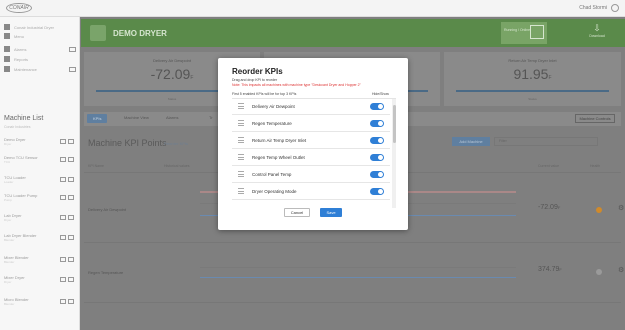 The height and width of the screenshot is (330, 625). Describe the element at coordinates (311, 175) in the screenshot. I see `kpi-reorder-item: Control Panel Temp` at that location.